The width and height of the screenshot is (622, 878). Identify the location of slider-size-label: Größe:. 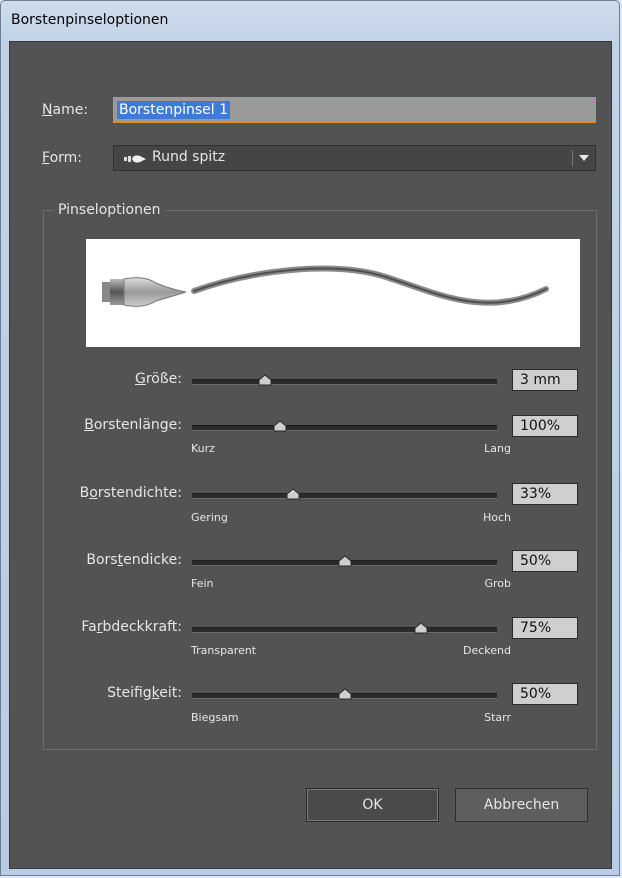
(158, 379).